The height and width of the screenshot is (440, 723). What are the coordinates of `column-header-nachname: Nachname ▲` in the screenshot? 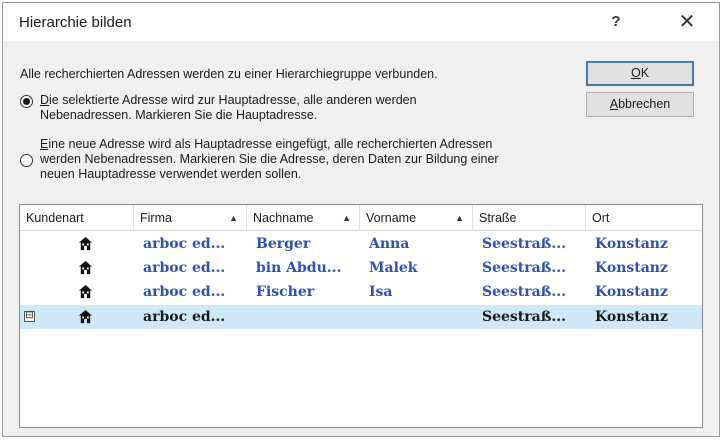 It's located at (303, 218).